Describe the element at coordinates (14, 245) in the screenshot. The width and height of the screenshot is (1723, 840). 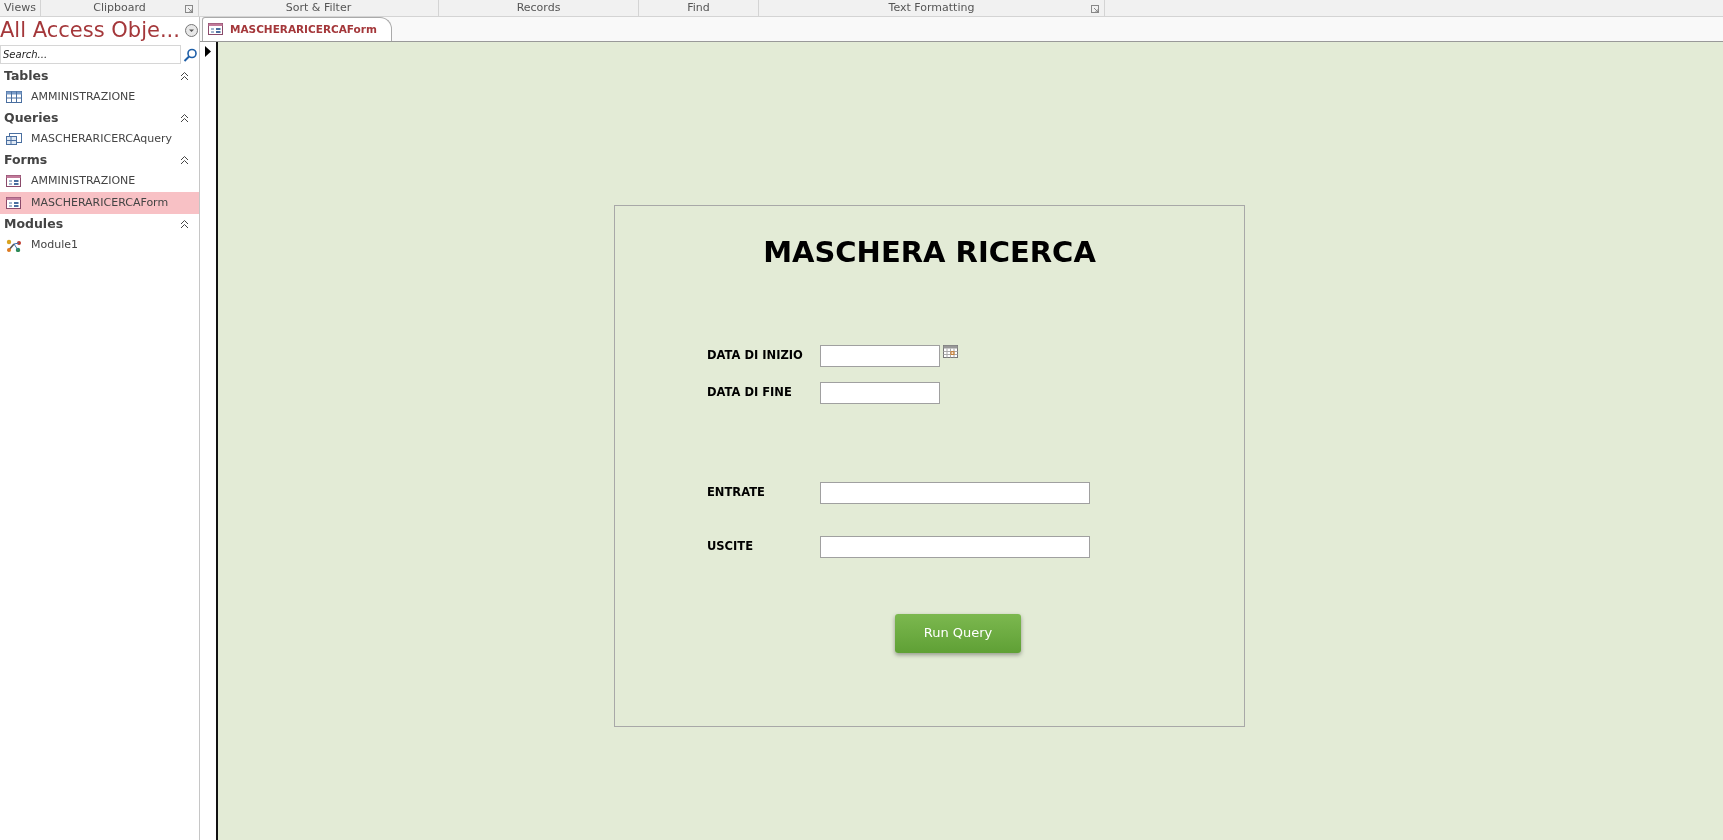
I see `module-icon` at that location.